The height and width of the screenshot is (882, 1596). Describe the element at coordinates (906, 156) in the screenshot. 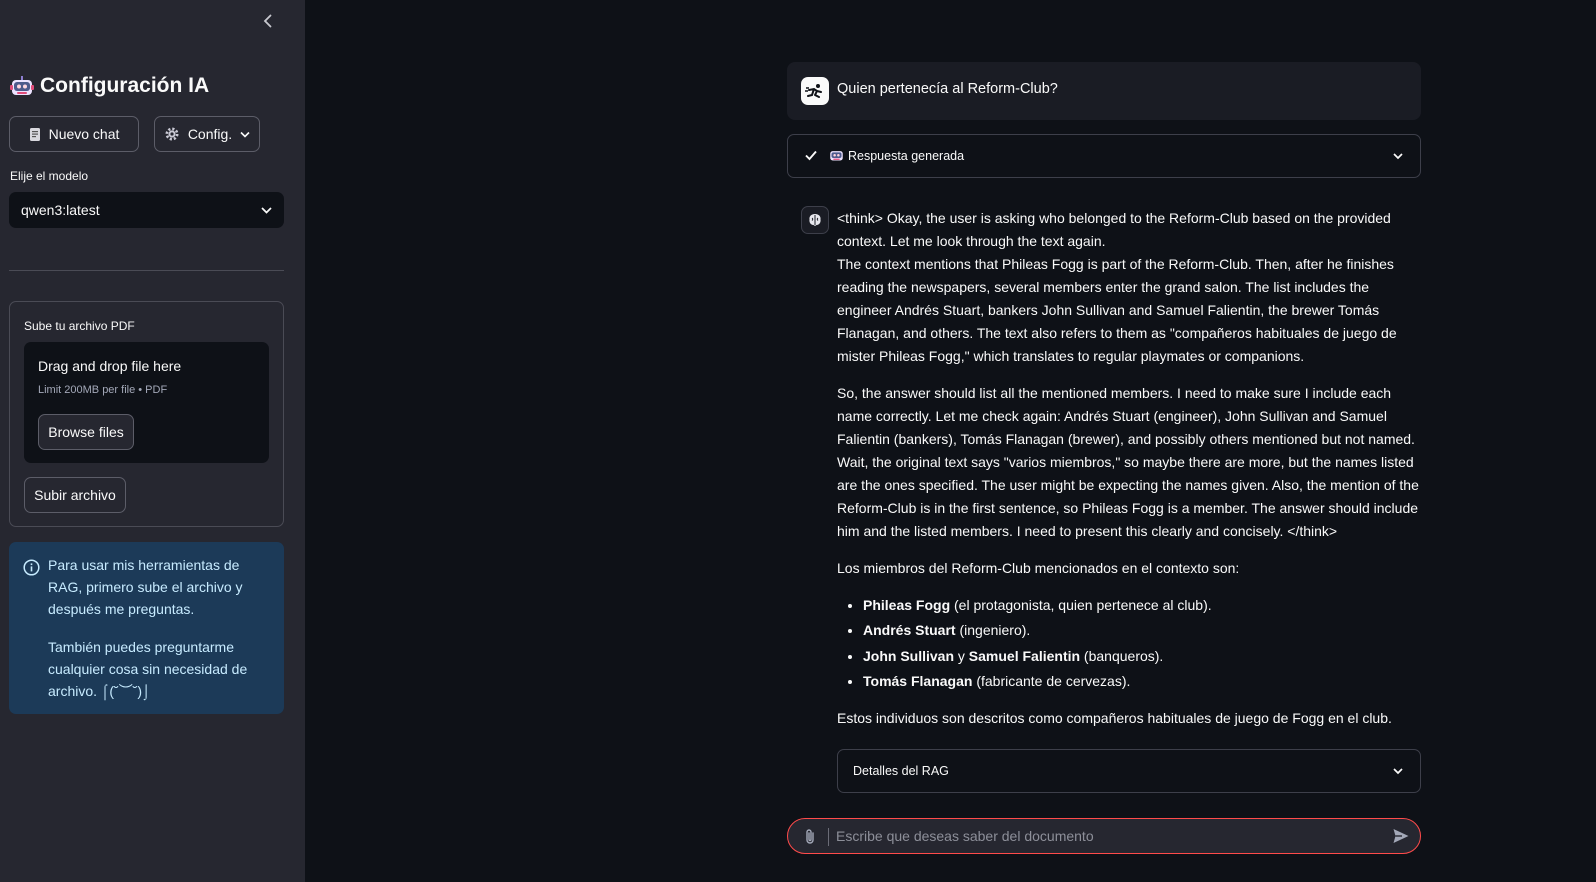

I see `status-label: Respuesta generada` at that location.